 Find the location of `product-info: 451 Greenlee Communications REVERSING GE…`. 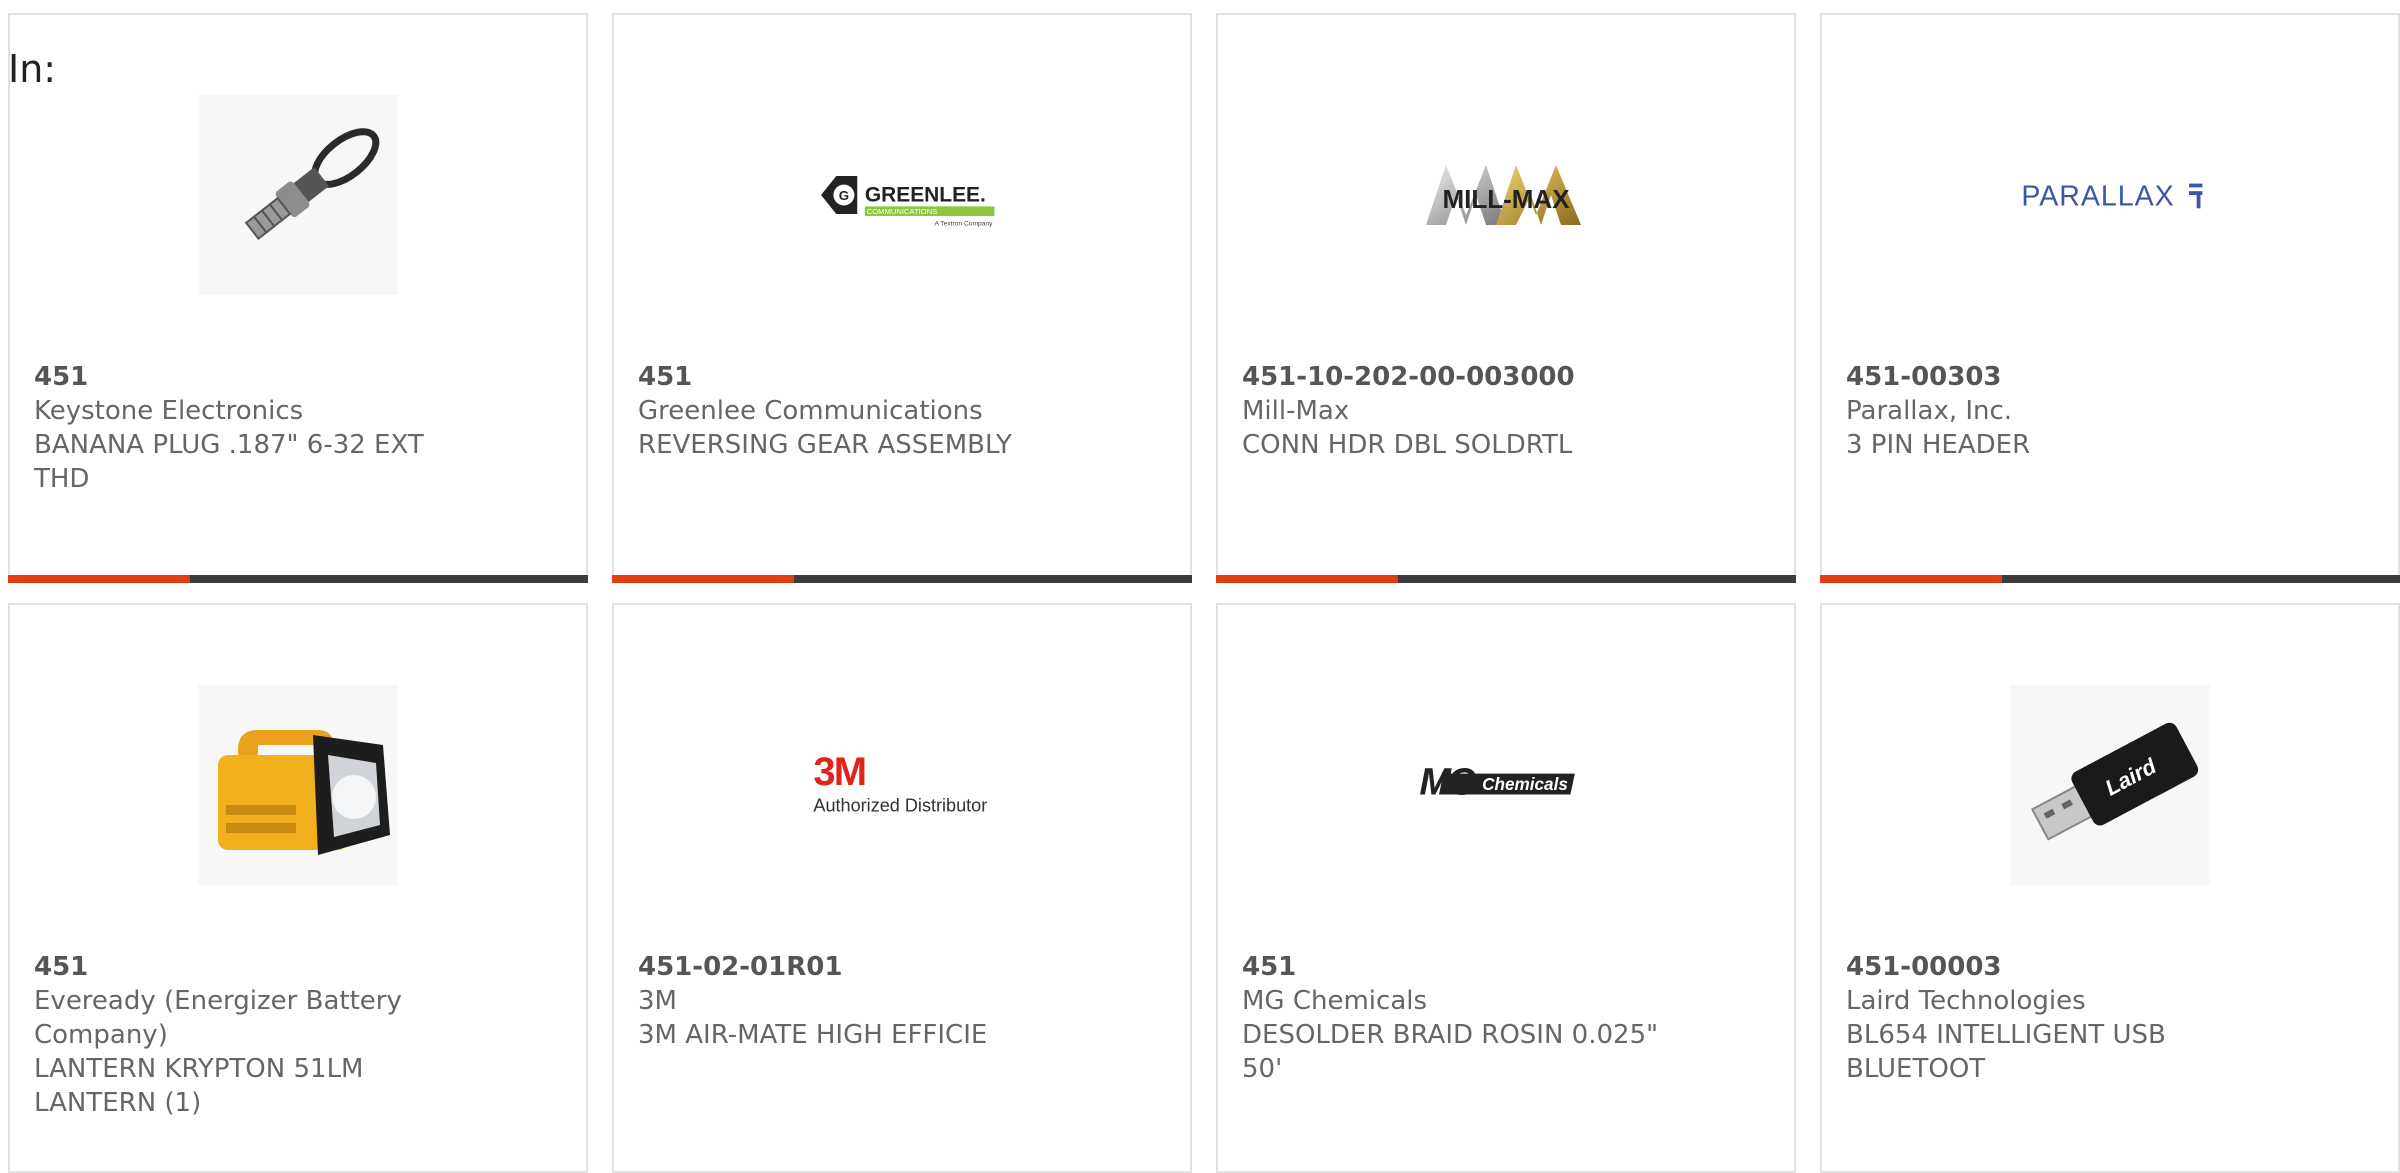

product-info: 451 Greenlee Communications REVERSING GE… is located at coordinates (848, 411).